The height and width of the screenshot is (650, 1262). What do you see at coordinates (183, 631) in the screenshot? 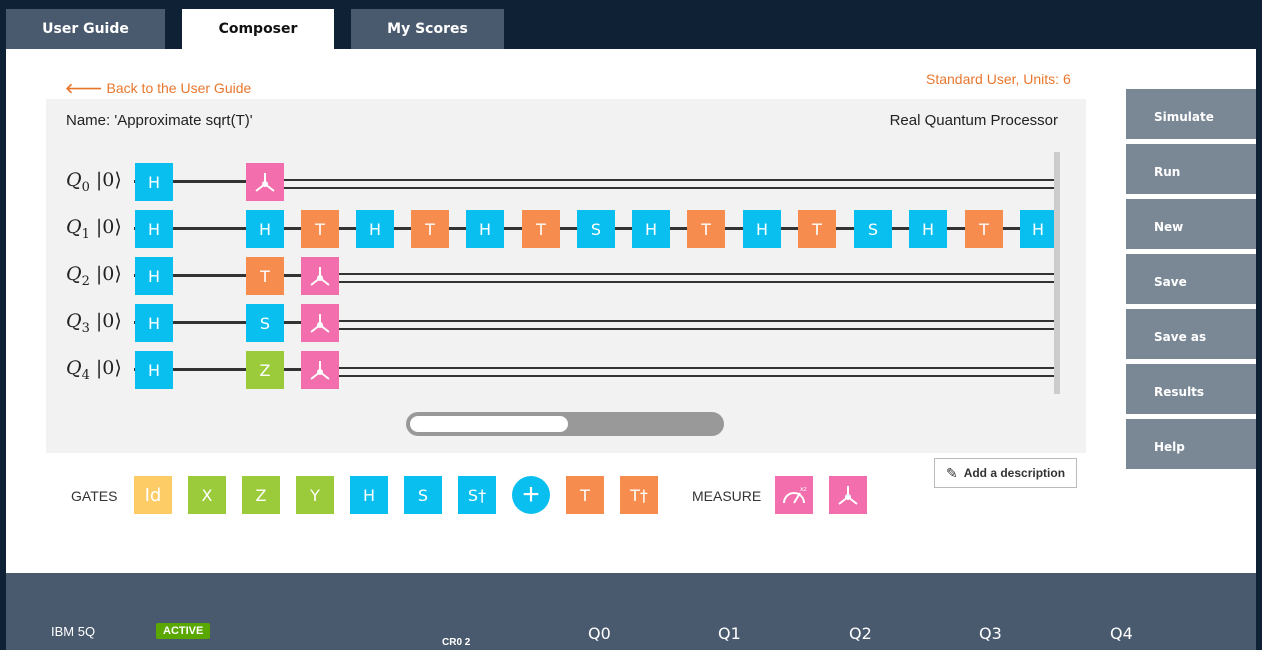
I see `status-badge: ACTIVE` at bounding box center [183, 631].